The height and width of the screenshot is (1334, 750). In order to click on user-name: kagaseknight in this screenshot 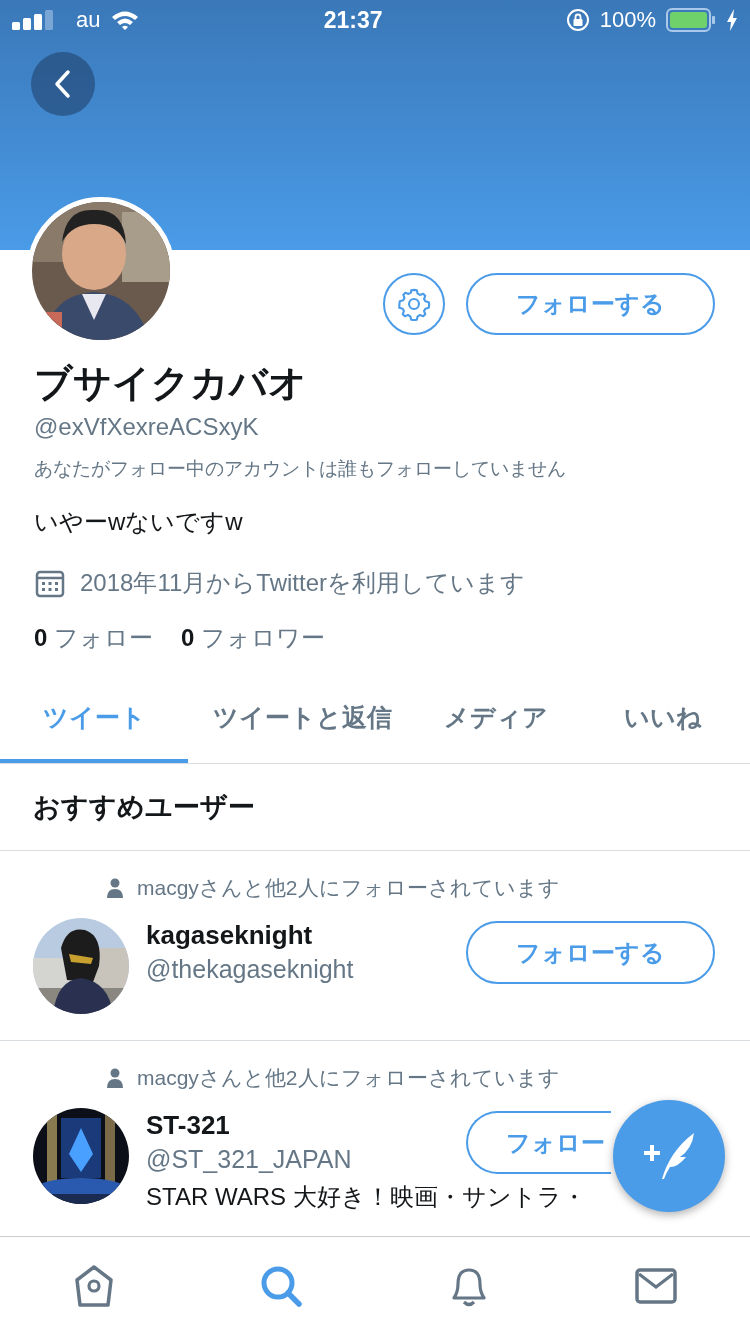, I will do `click(230, 935)`.